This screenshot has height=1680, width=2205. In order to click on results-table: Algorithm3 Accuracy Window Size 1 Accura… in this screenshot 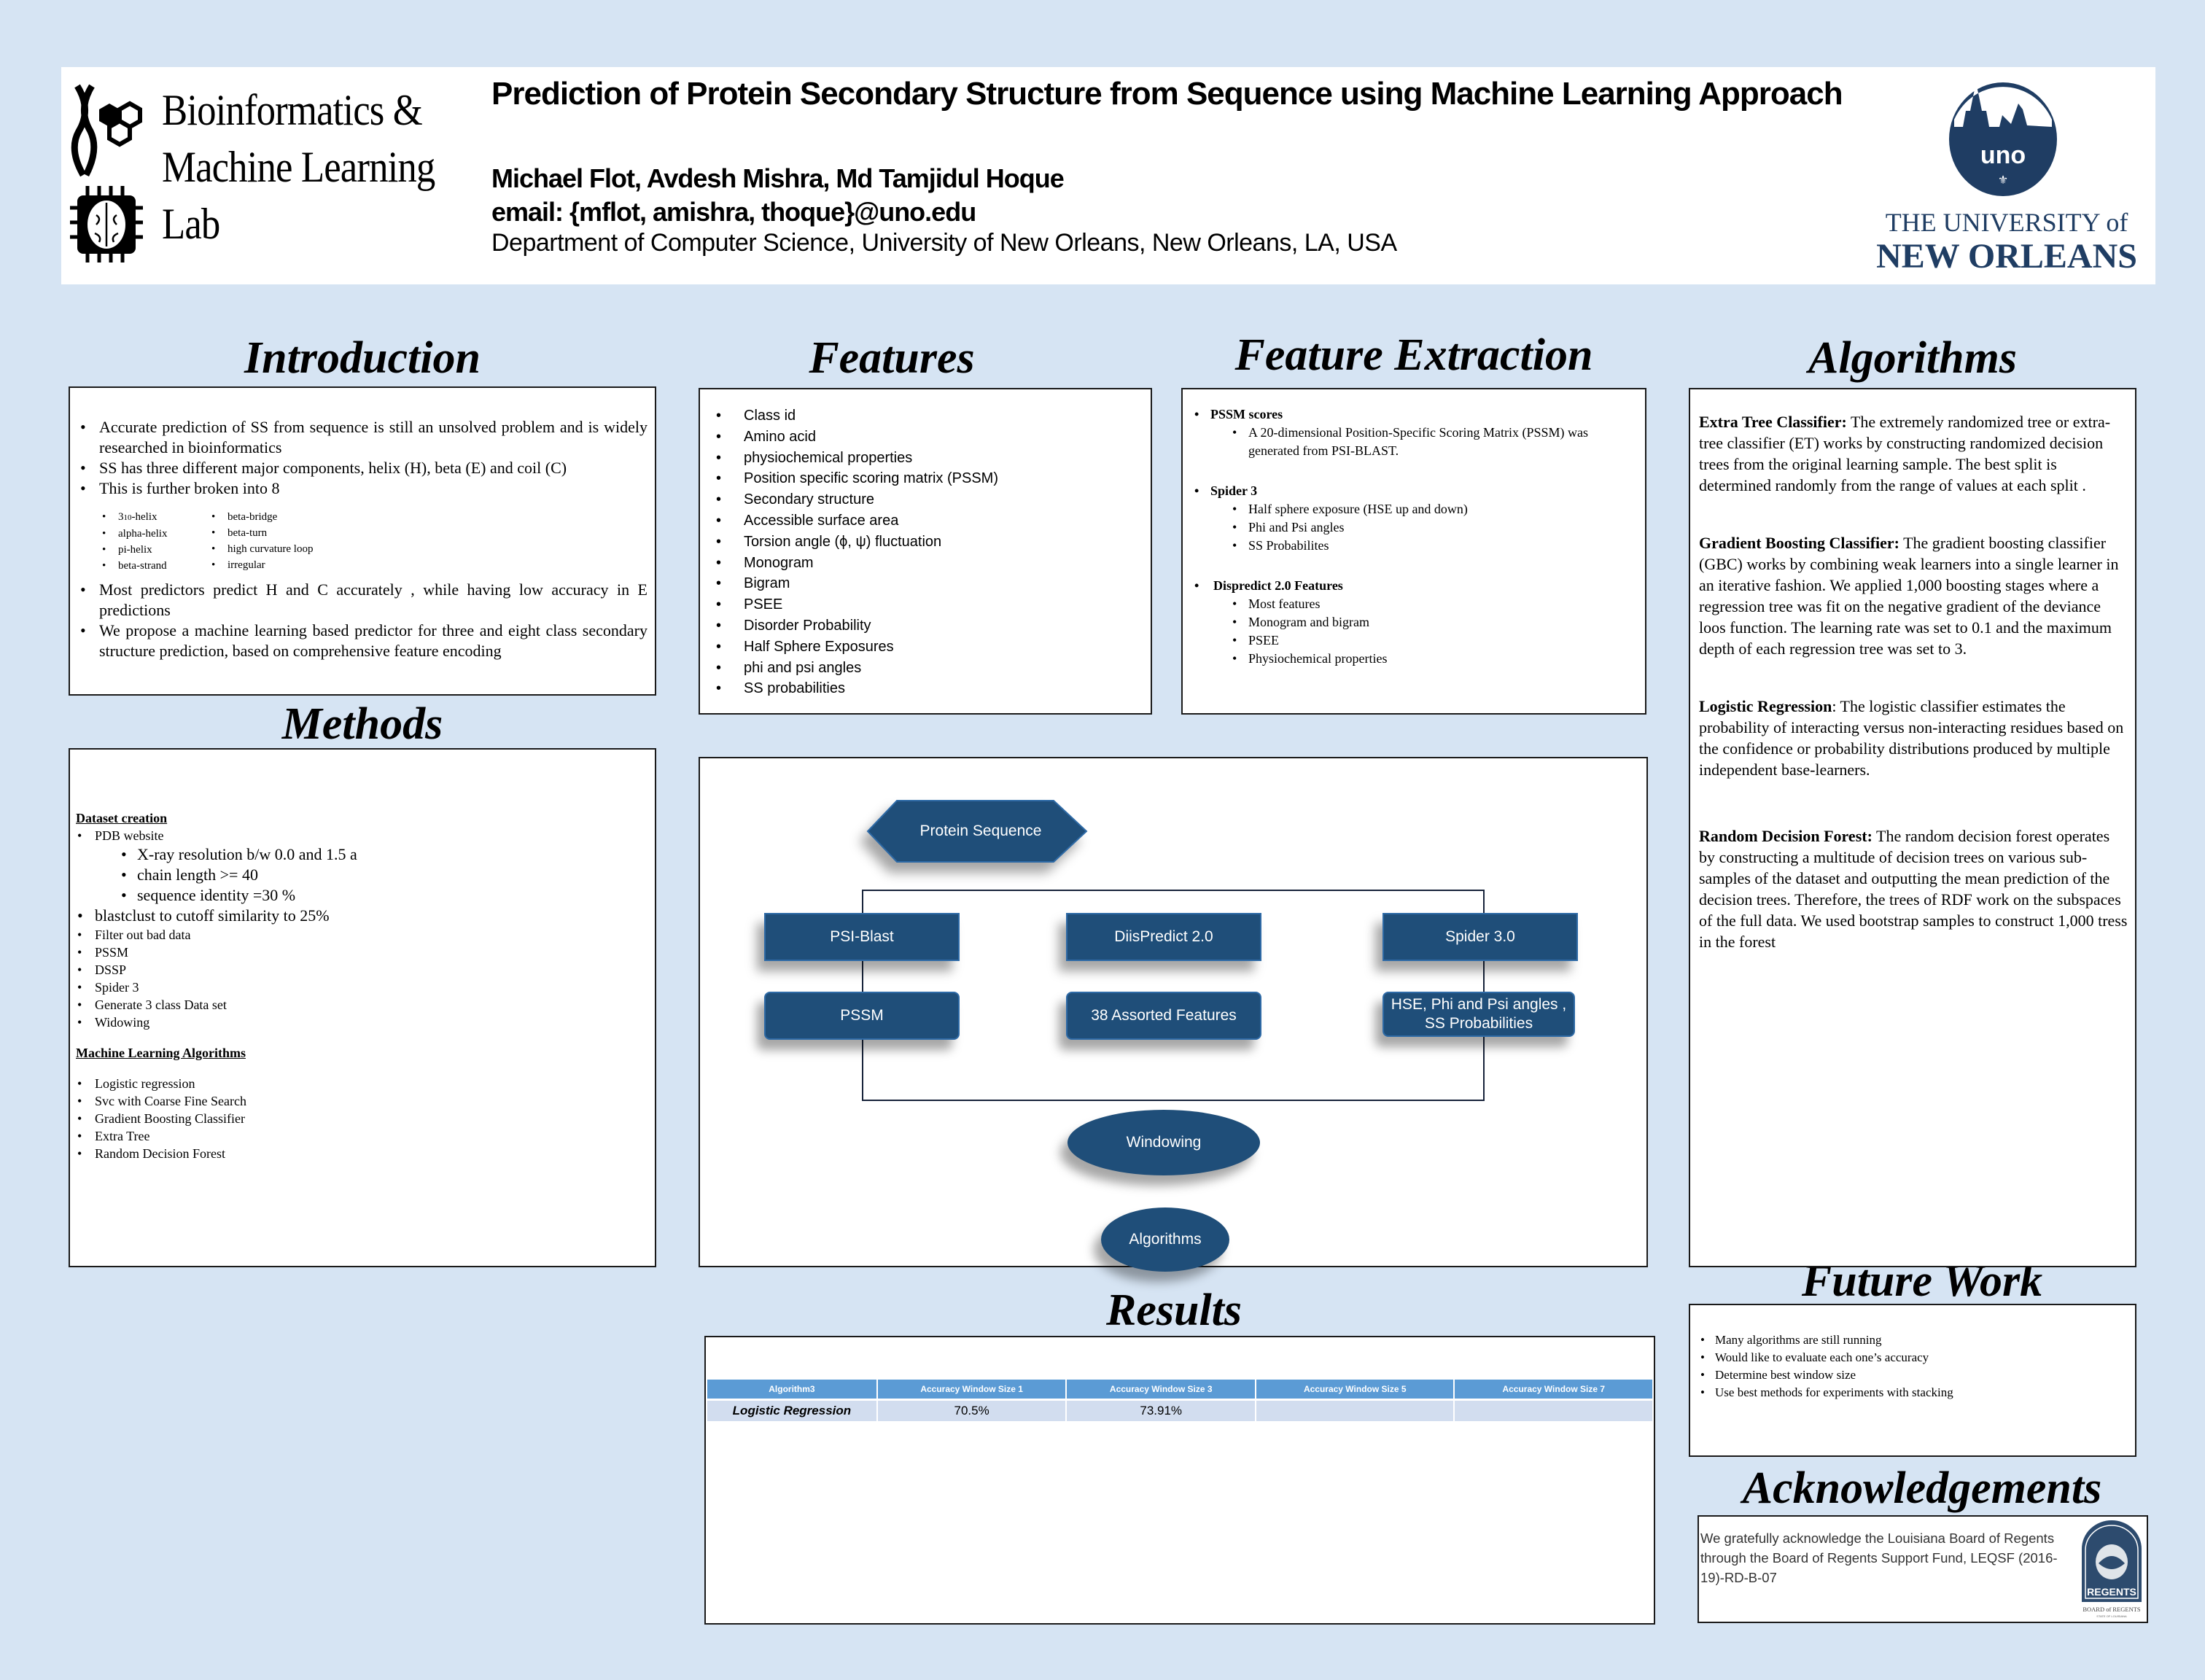, I will do `click(1180, 1400)`.